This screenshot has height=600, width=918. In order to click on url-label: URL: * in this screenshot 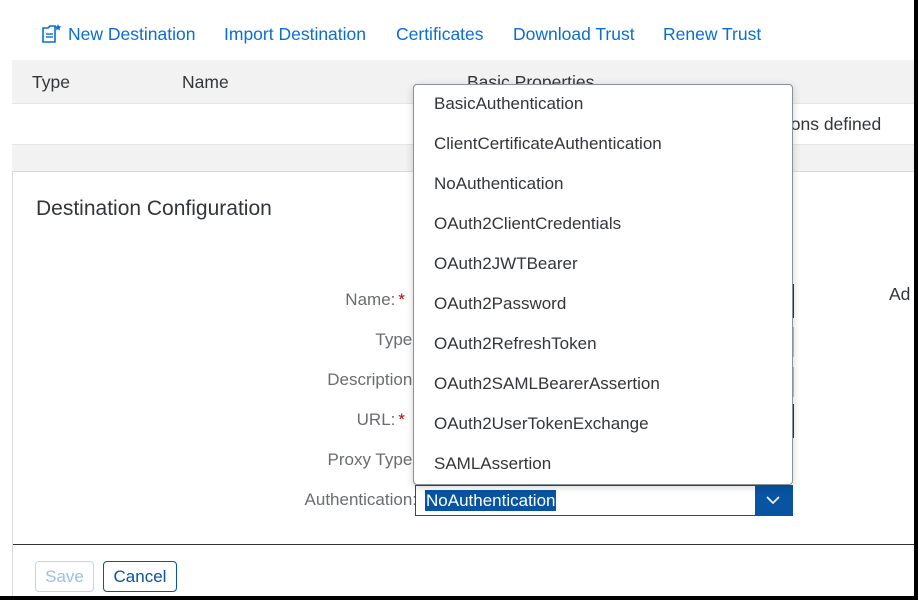, I will do `click(380, 419)`.